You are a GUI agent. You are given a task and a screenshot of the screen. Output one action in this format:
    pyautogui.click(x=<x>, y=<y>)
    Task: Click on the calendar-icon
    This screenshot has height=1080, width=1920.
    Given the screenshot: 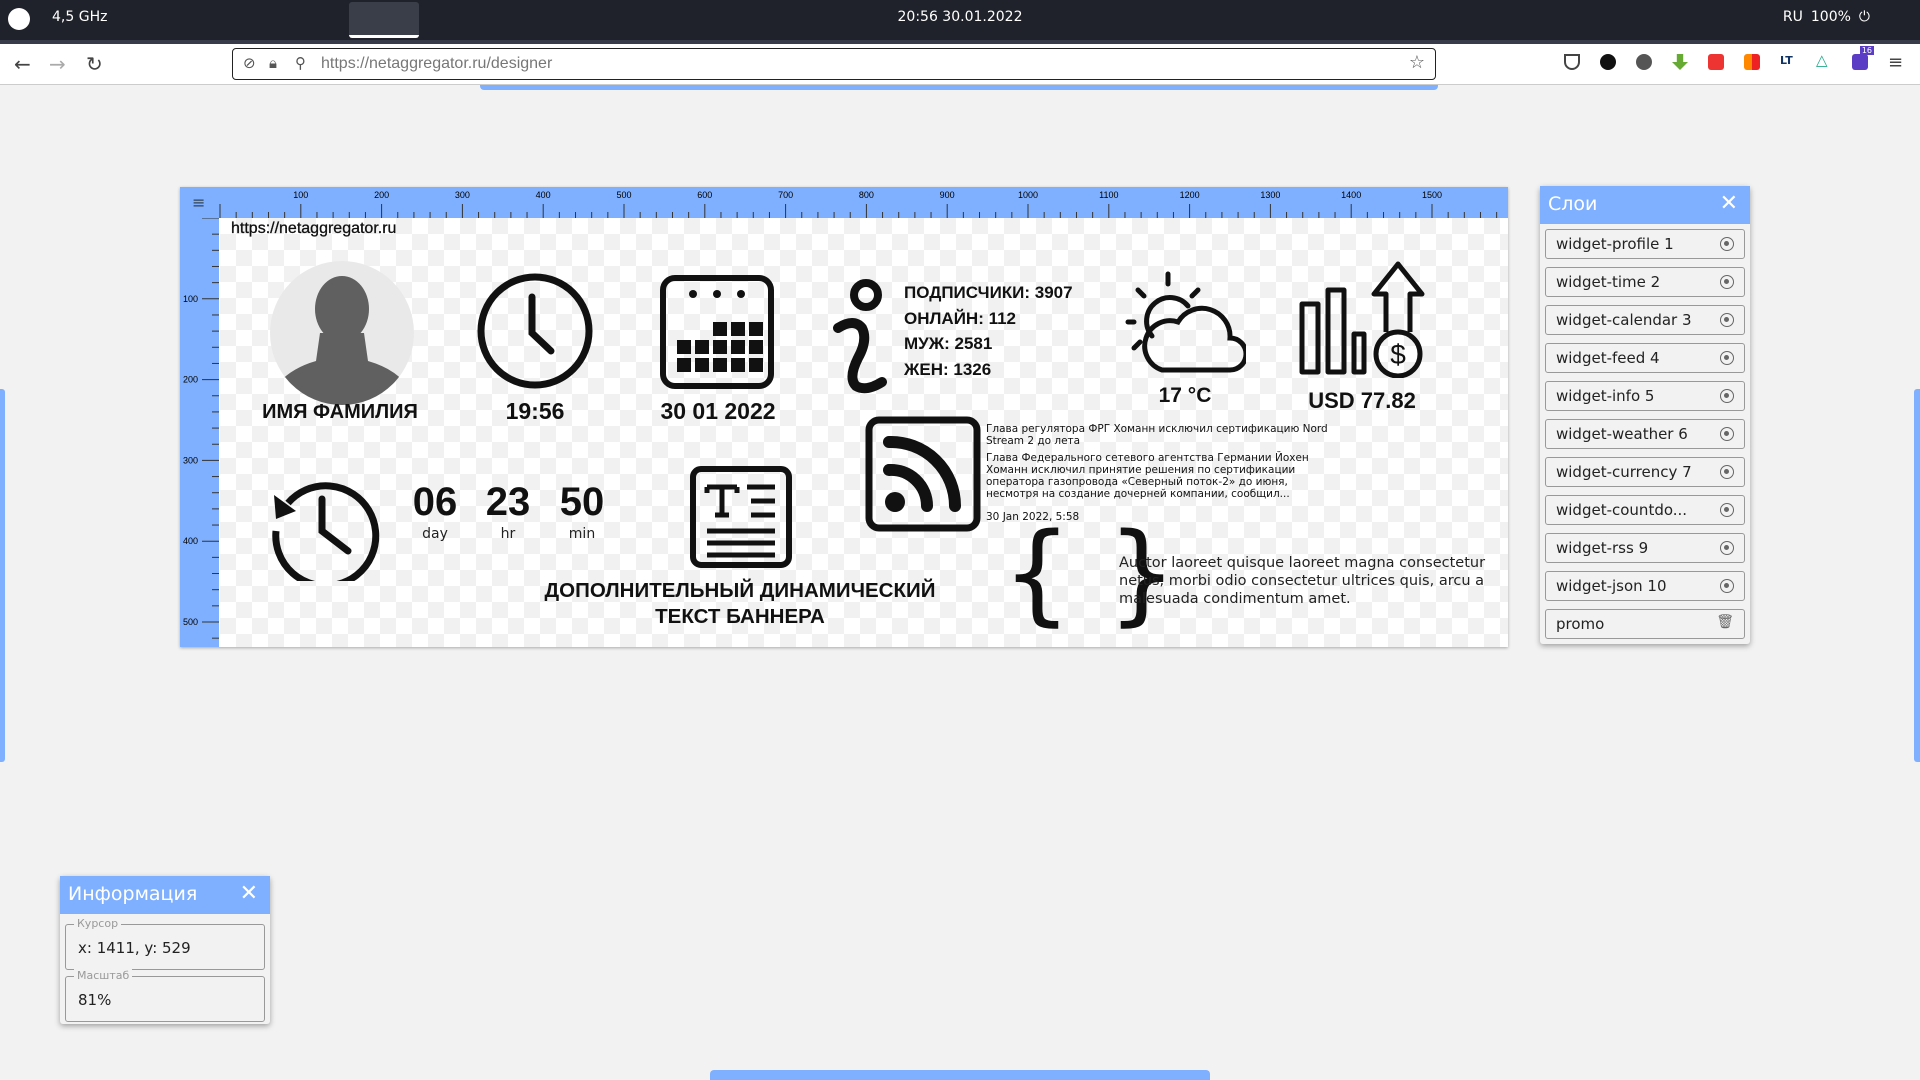 What is the action you would take?
    pyautogui.click(x=717, y=332)
    